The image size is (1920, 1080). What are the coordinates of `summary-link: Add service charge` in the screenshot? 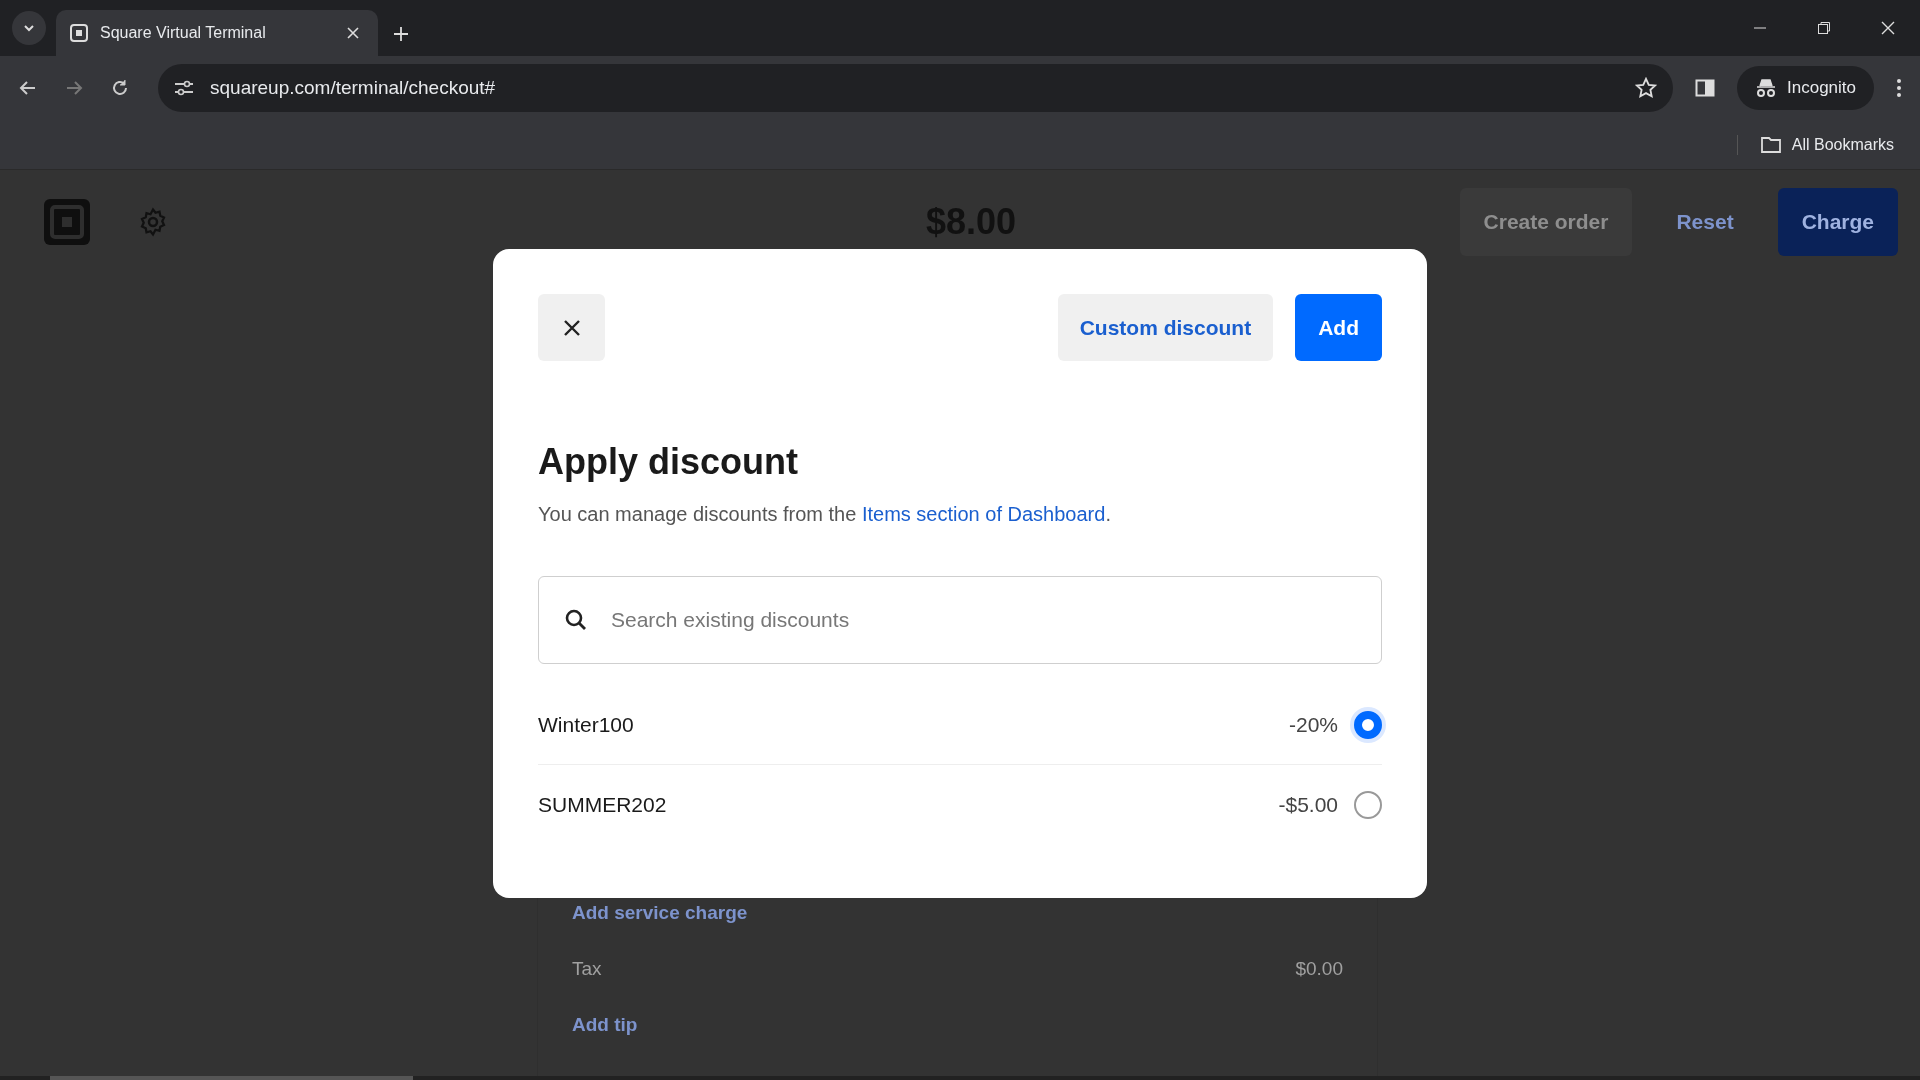 It's located at (660, 912).